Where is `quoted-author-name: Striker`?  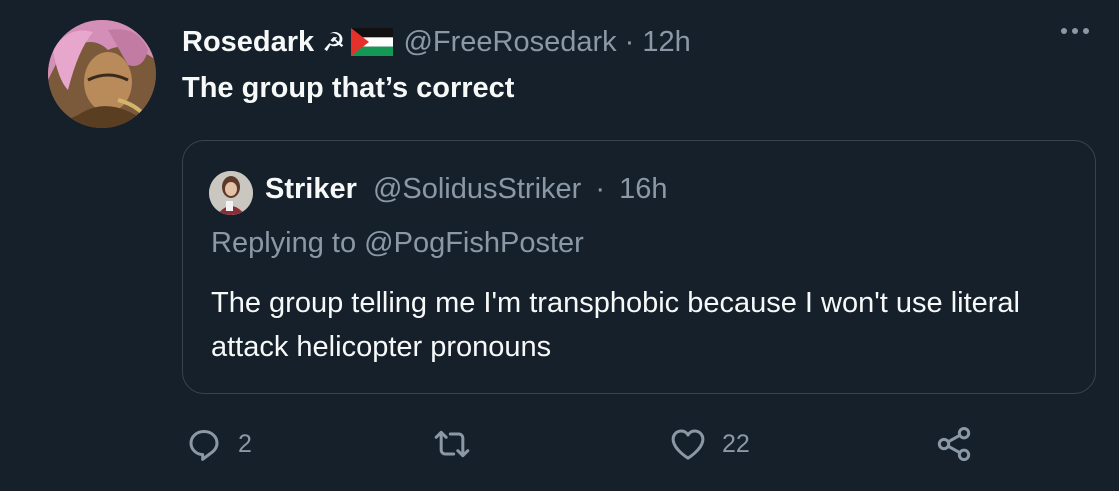 quoted-author-name: Striker is located at coordinates (311, 189).